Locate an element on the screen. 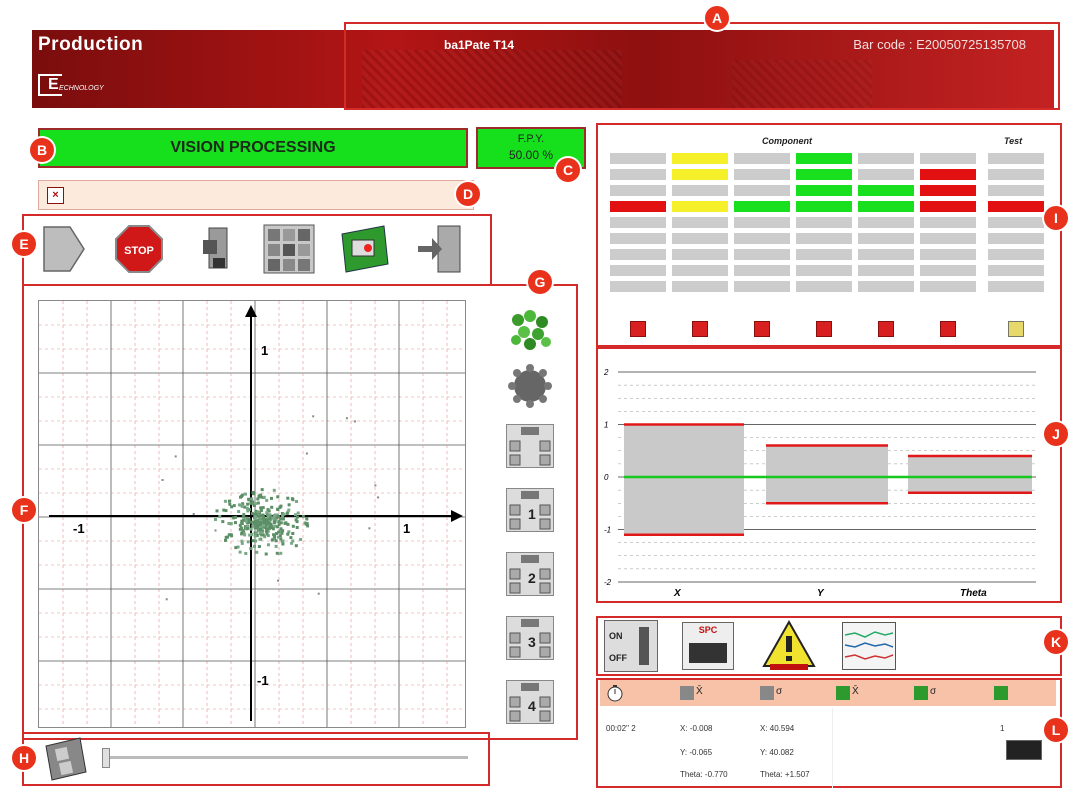 This screenshot has width=1080, height=797. trend-button is located at coordinates (869, 646).